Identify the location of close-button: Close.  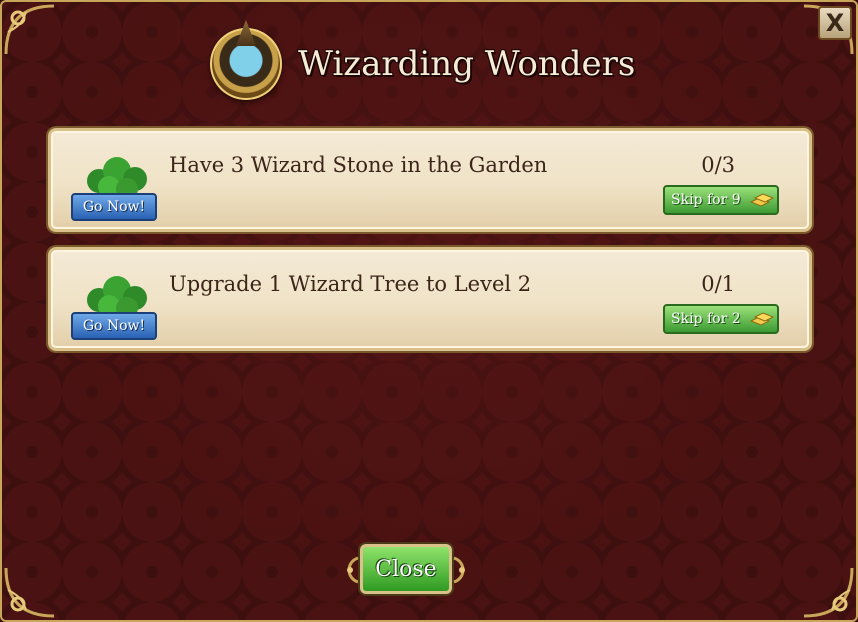
(406, 569).